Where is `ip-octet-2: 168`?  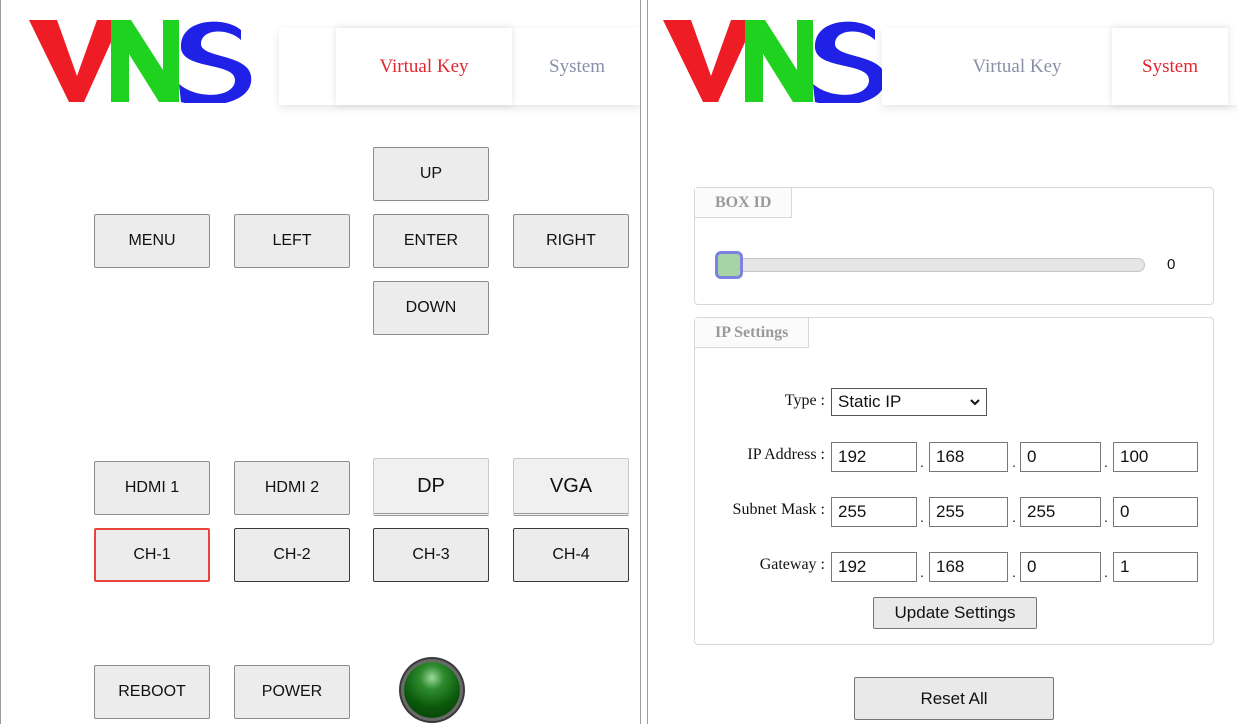
ip-octet-2: 168 is located at coordinates (968, 457).